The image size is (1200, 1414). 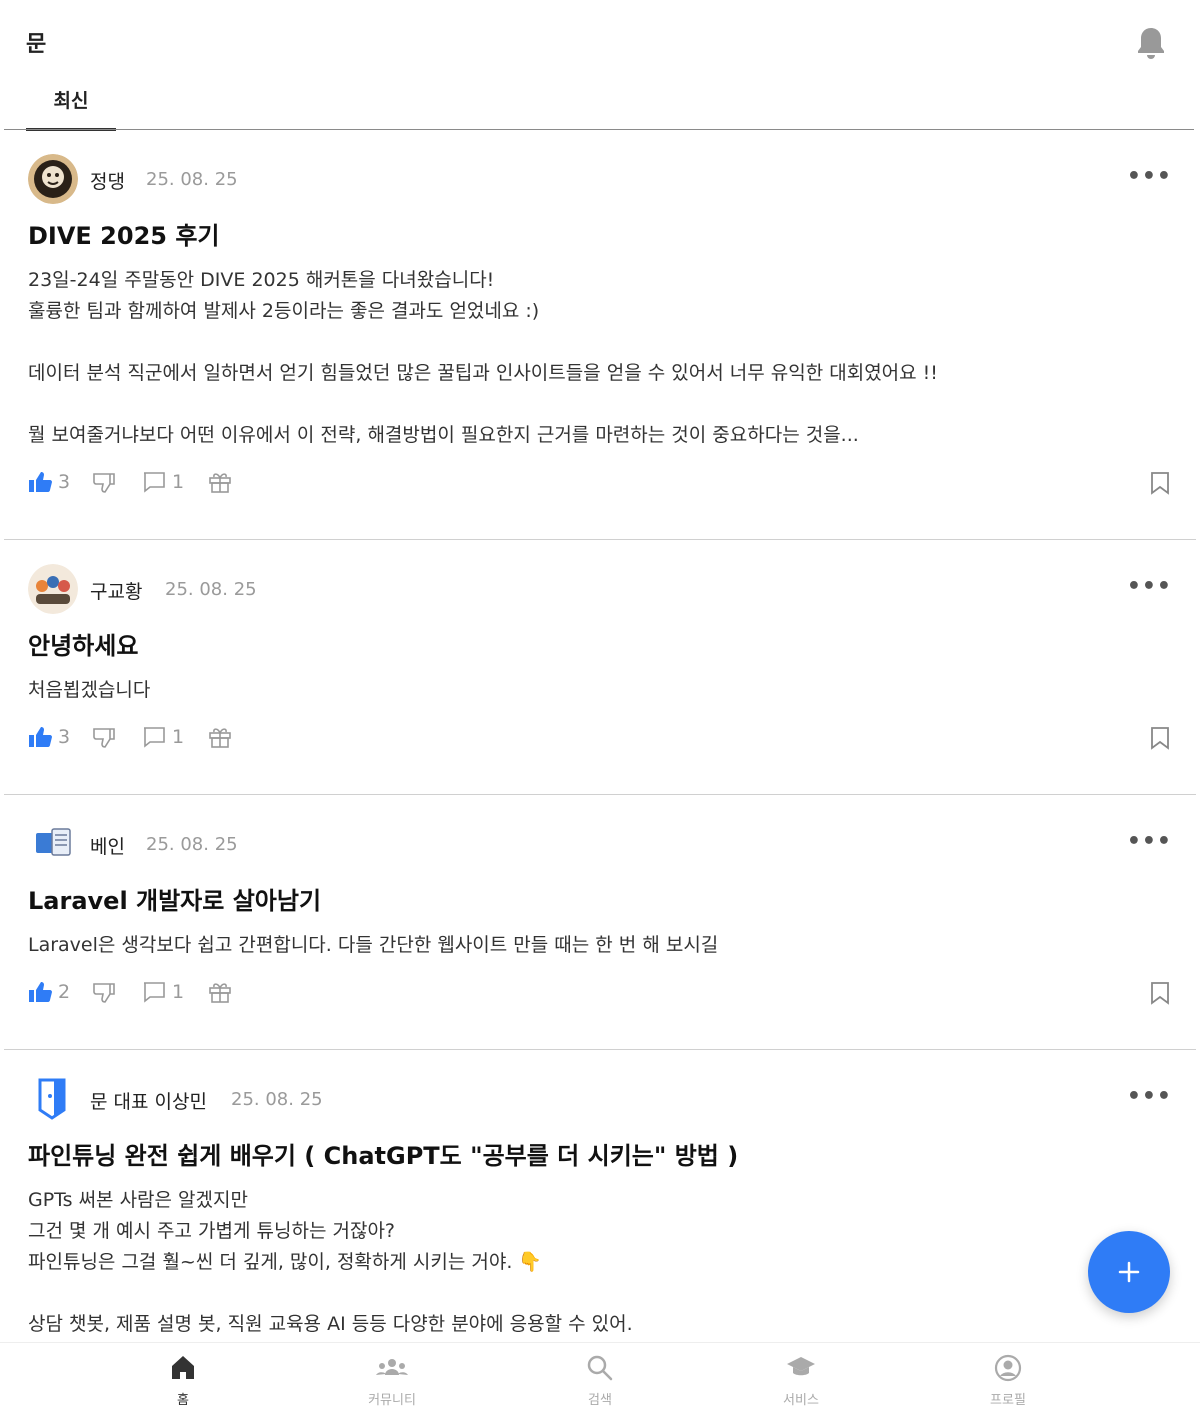 I want to click on post-title: Laravel 개발자로 살아남기, so click(x=600, y=898).